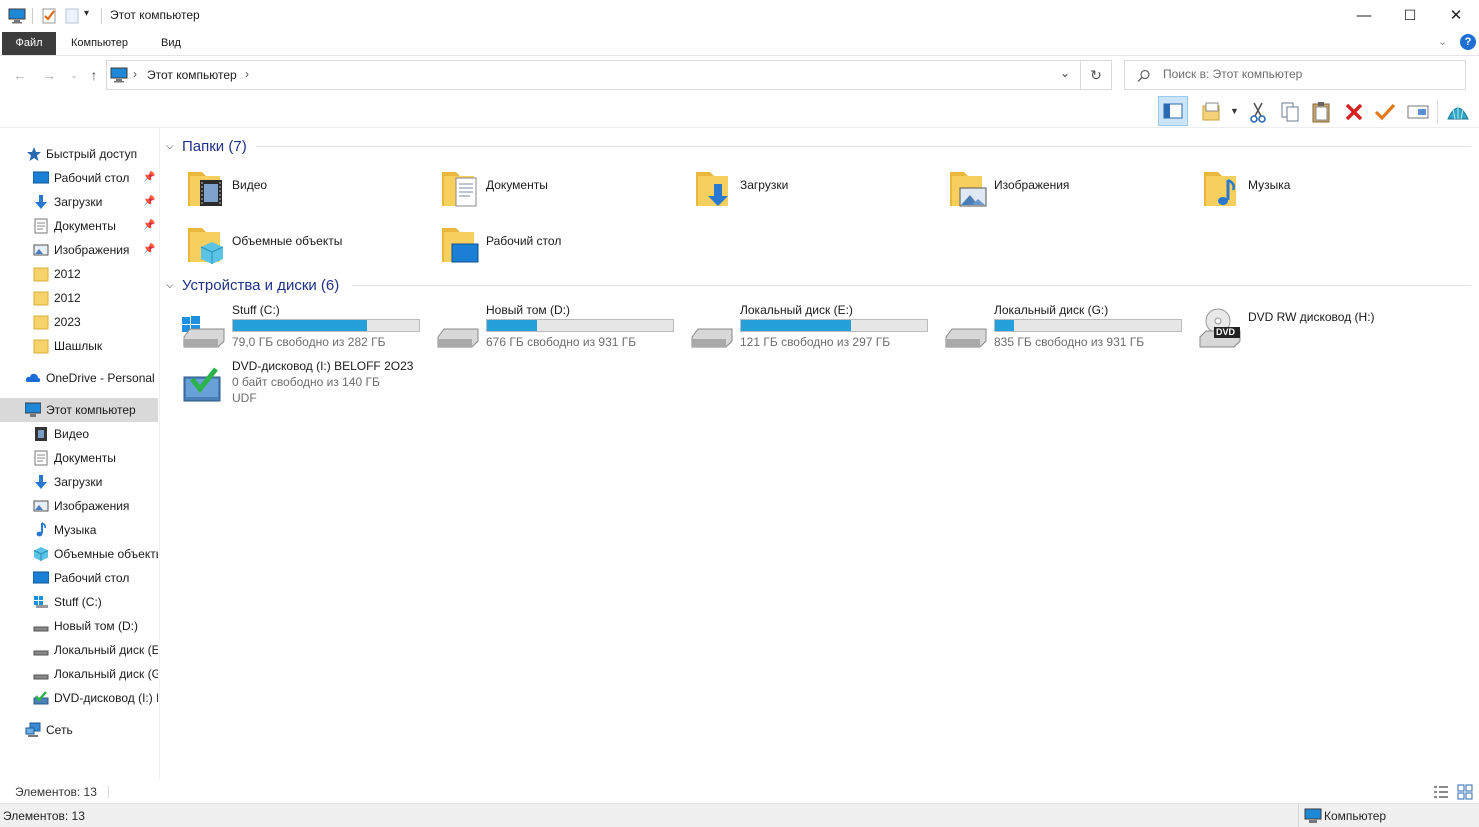 The height and width of the screenshot is (827, 1479). What do you see at coordinates (559, 246) in the screenshot?
I see `folder-desktop: Рабочий стол` at bounding box center [559, 246].